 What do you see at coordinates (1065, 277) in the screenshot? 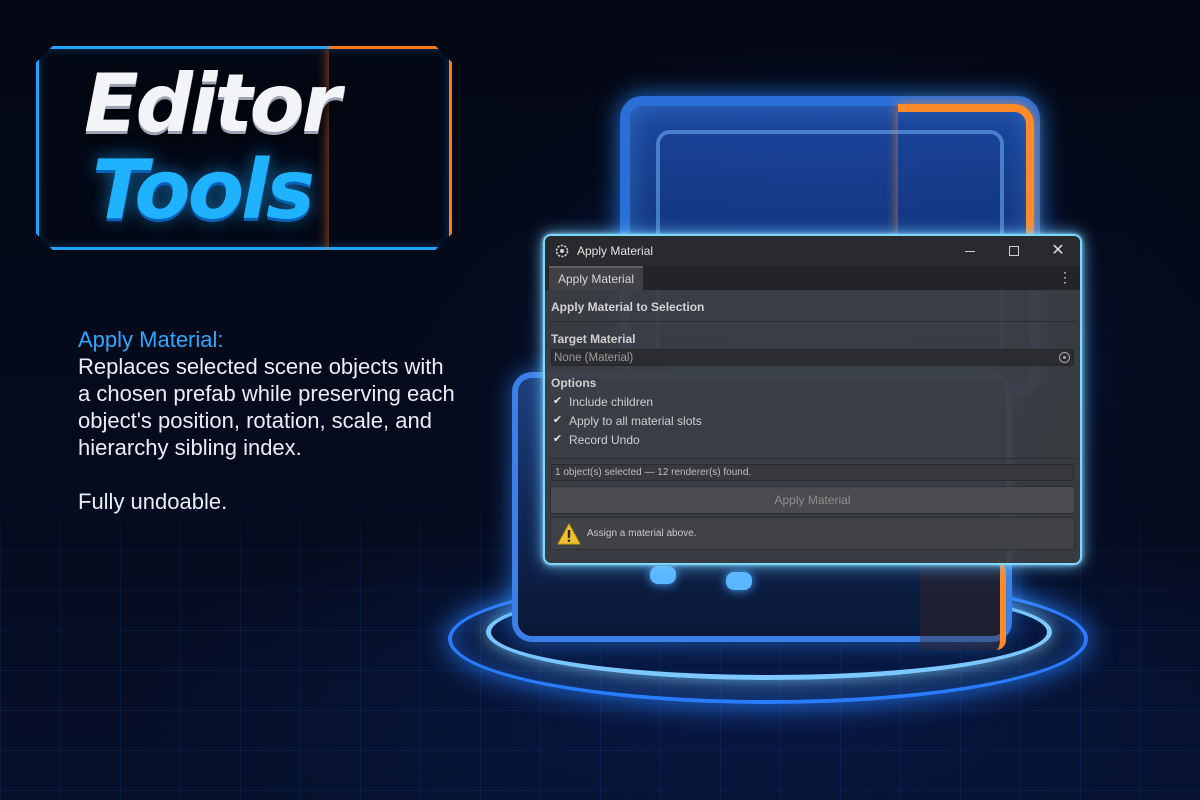
I see `kebab-menu-icon: ⋮` at bounding box center [1065, 277].